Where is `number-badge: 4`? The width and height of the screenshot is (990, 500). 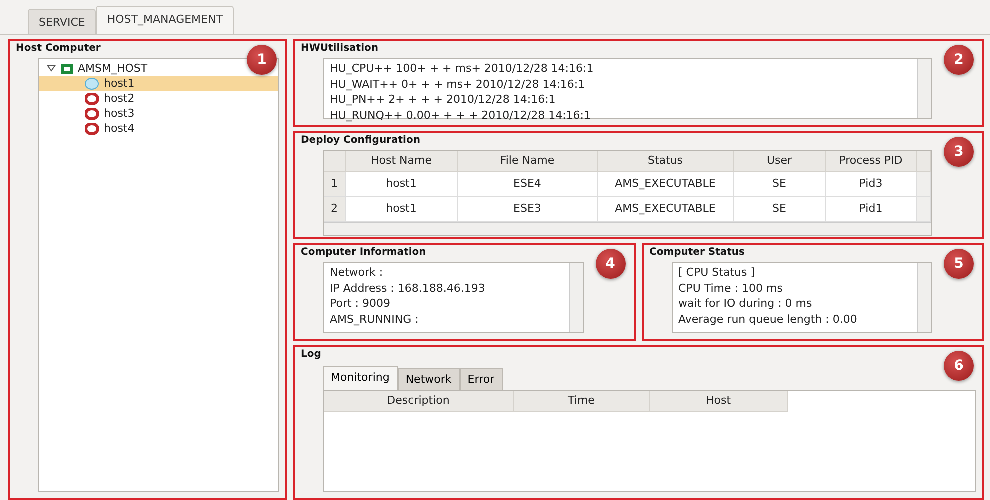
number-badge: 4 is located at coordinates (611, 264).